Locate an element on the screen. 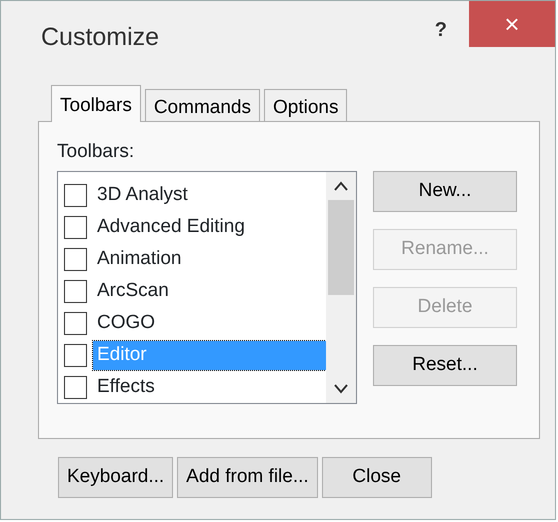  list-item: ArcScan is located at coordinates (209, 291).